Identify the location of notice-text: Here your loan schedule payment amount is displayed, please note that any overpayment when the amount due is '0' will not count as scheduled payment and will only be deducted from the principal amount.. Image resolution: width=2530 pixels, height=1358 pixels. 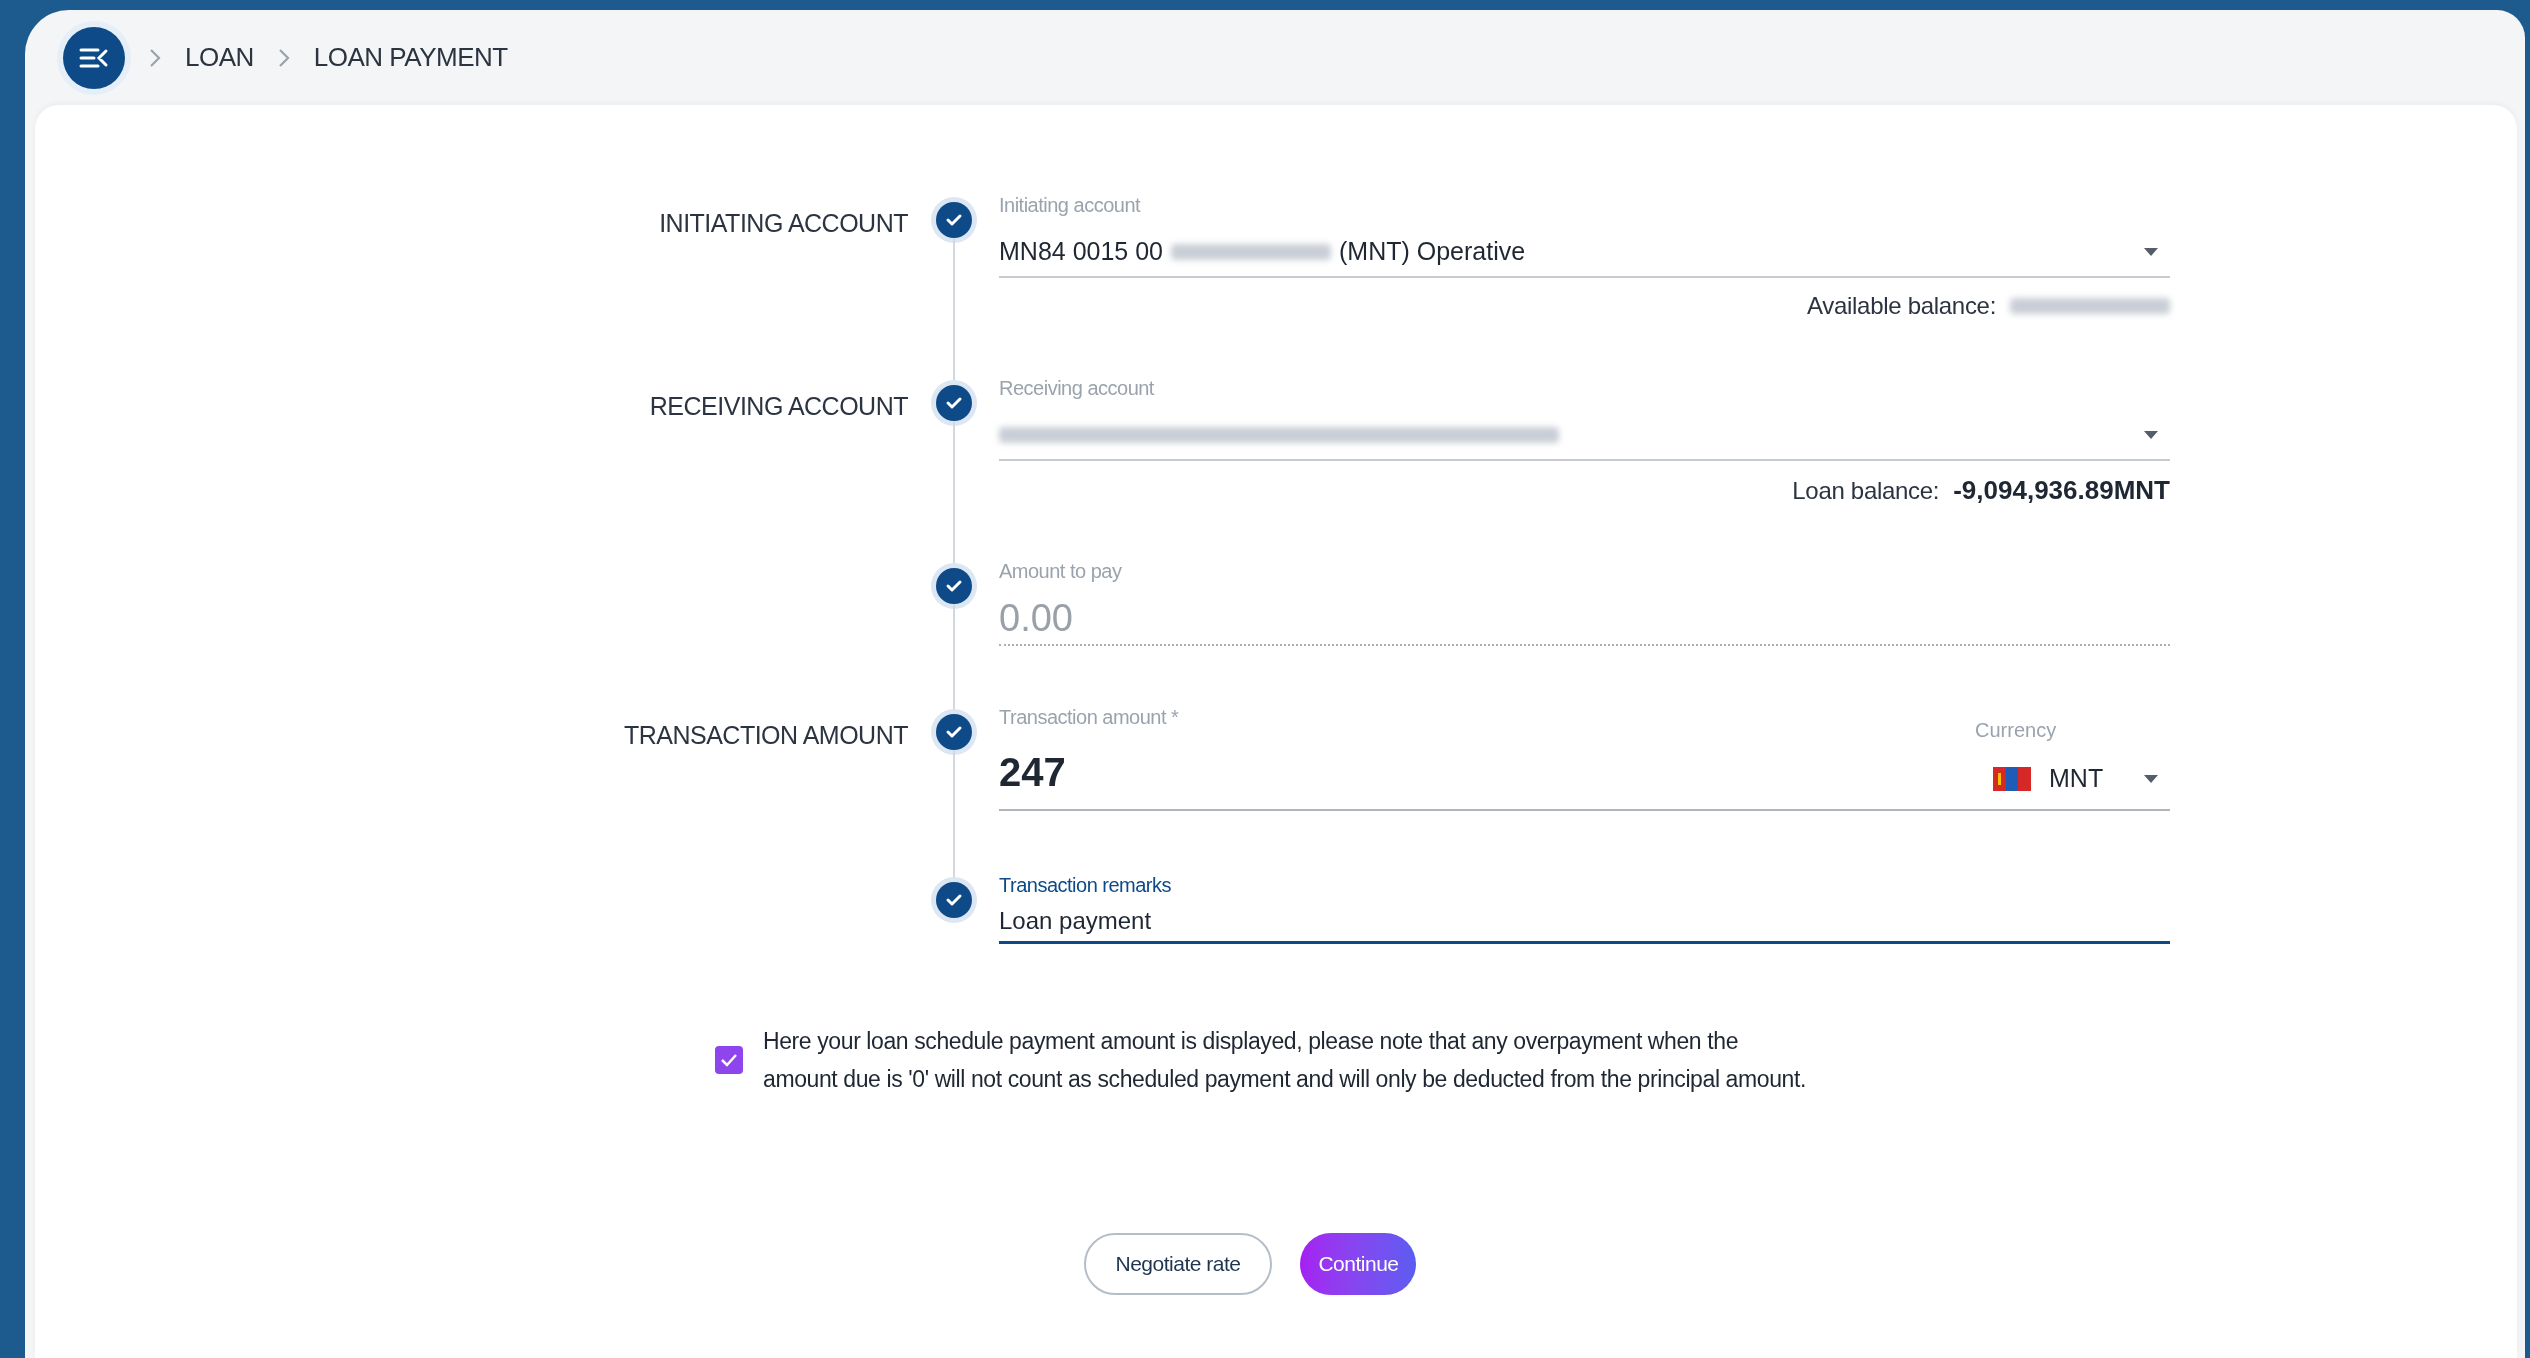
(1285, 1060).